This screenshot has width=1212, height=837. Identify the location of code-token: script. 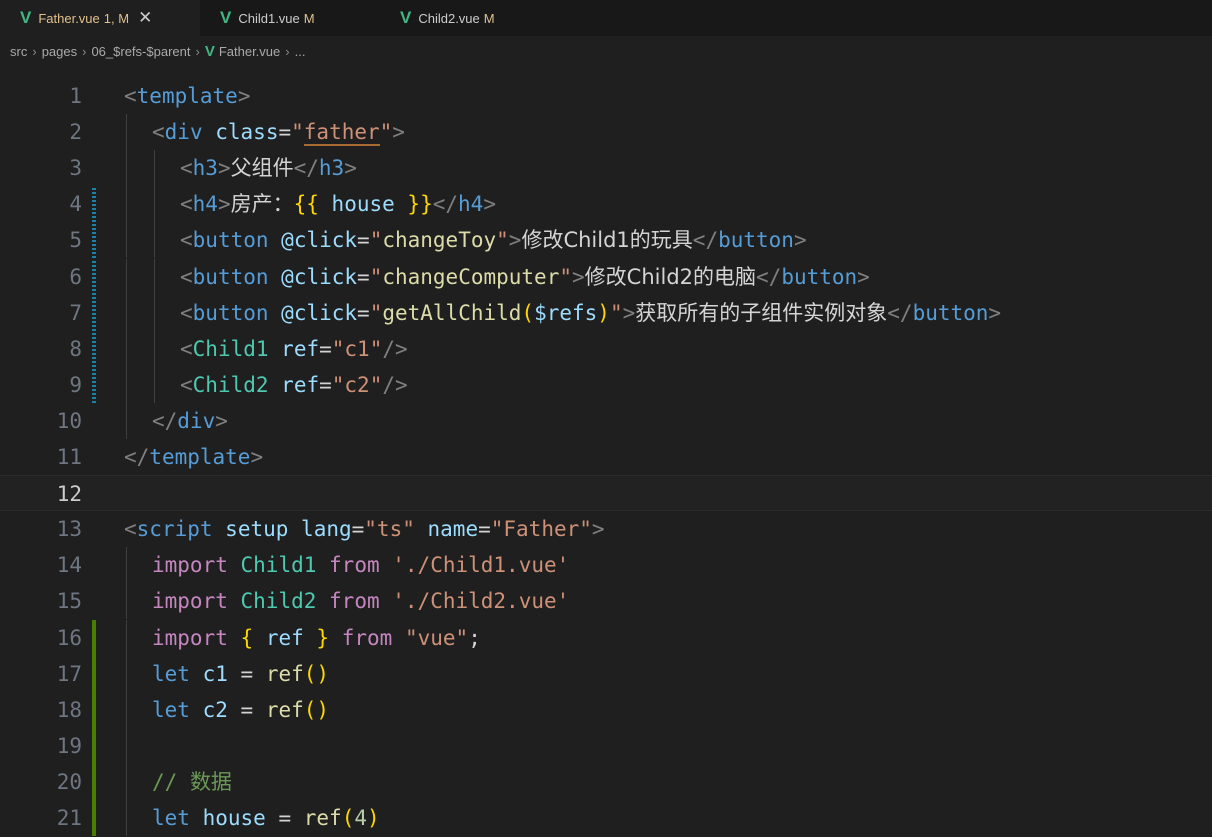
(174, 529).